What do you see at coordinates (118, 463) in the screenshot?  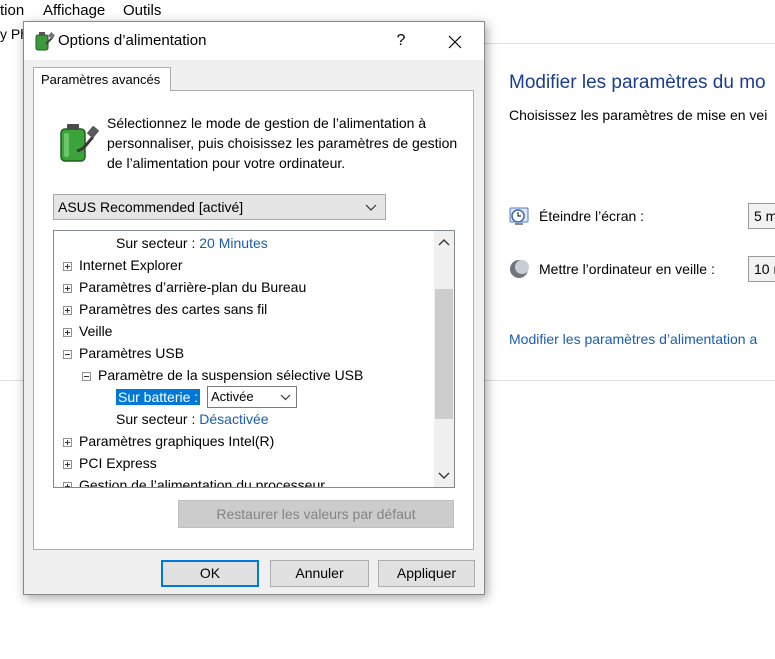 I see `tree-item-pci-express: PCI Express` at bounding box center [118, 463].